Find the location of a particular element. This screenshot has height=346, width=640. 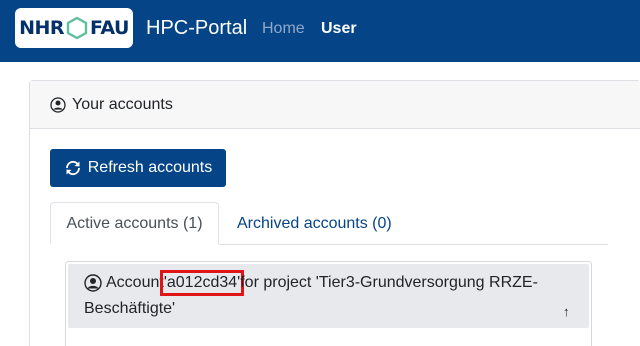

tab-active-accounts: Active accounts (1) is located at coordinates (134, 223).